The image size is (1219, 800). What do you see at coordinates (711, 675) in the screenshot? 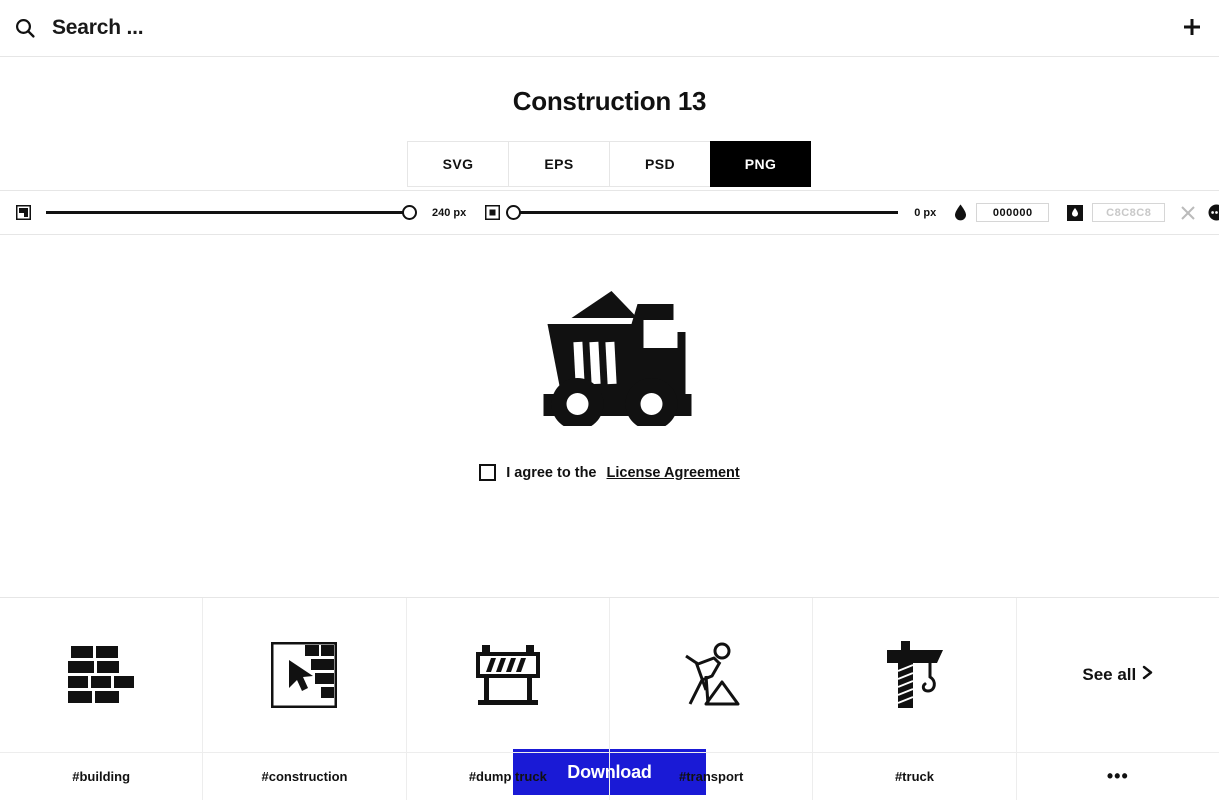
I see `worker-digging-icon` at bounding box center [711, 675].